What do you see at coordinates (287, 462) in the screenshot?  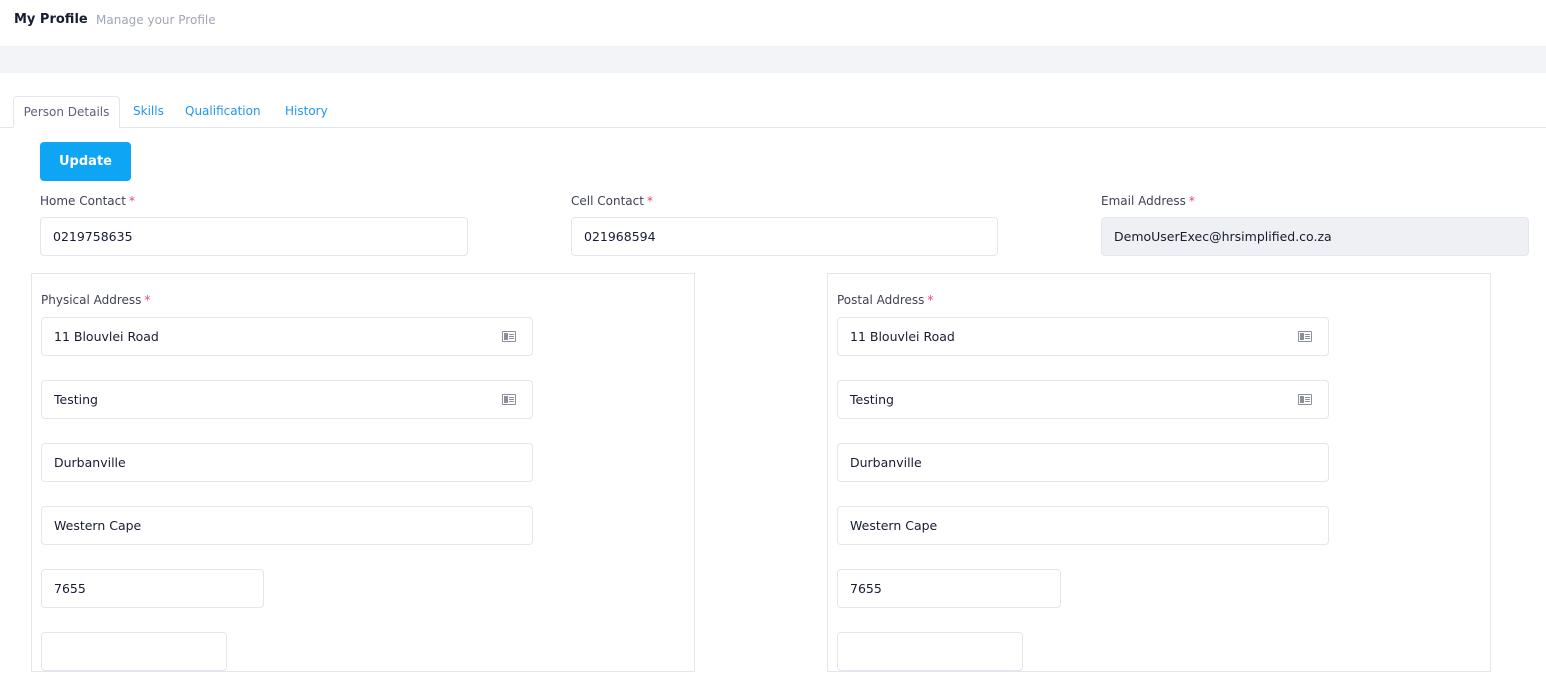 I see `physical-address-city-input: Durbanville` at bounding box center [287, 462].